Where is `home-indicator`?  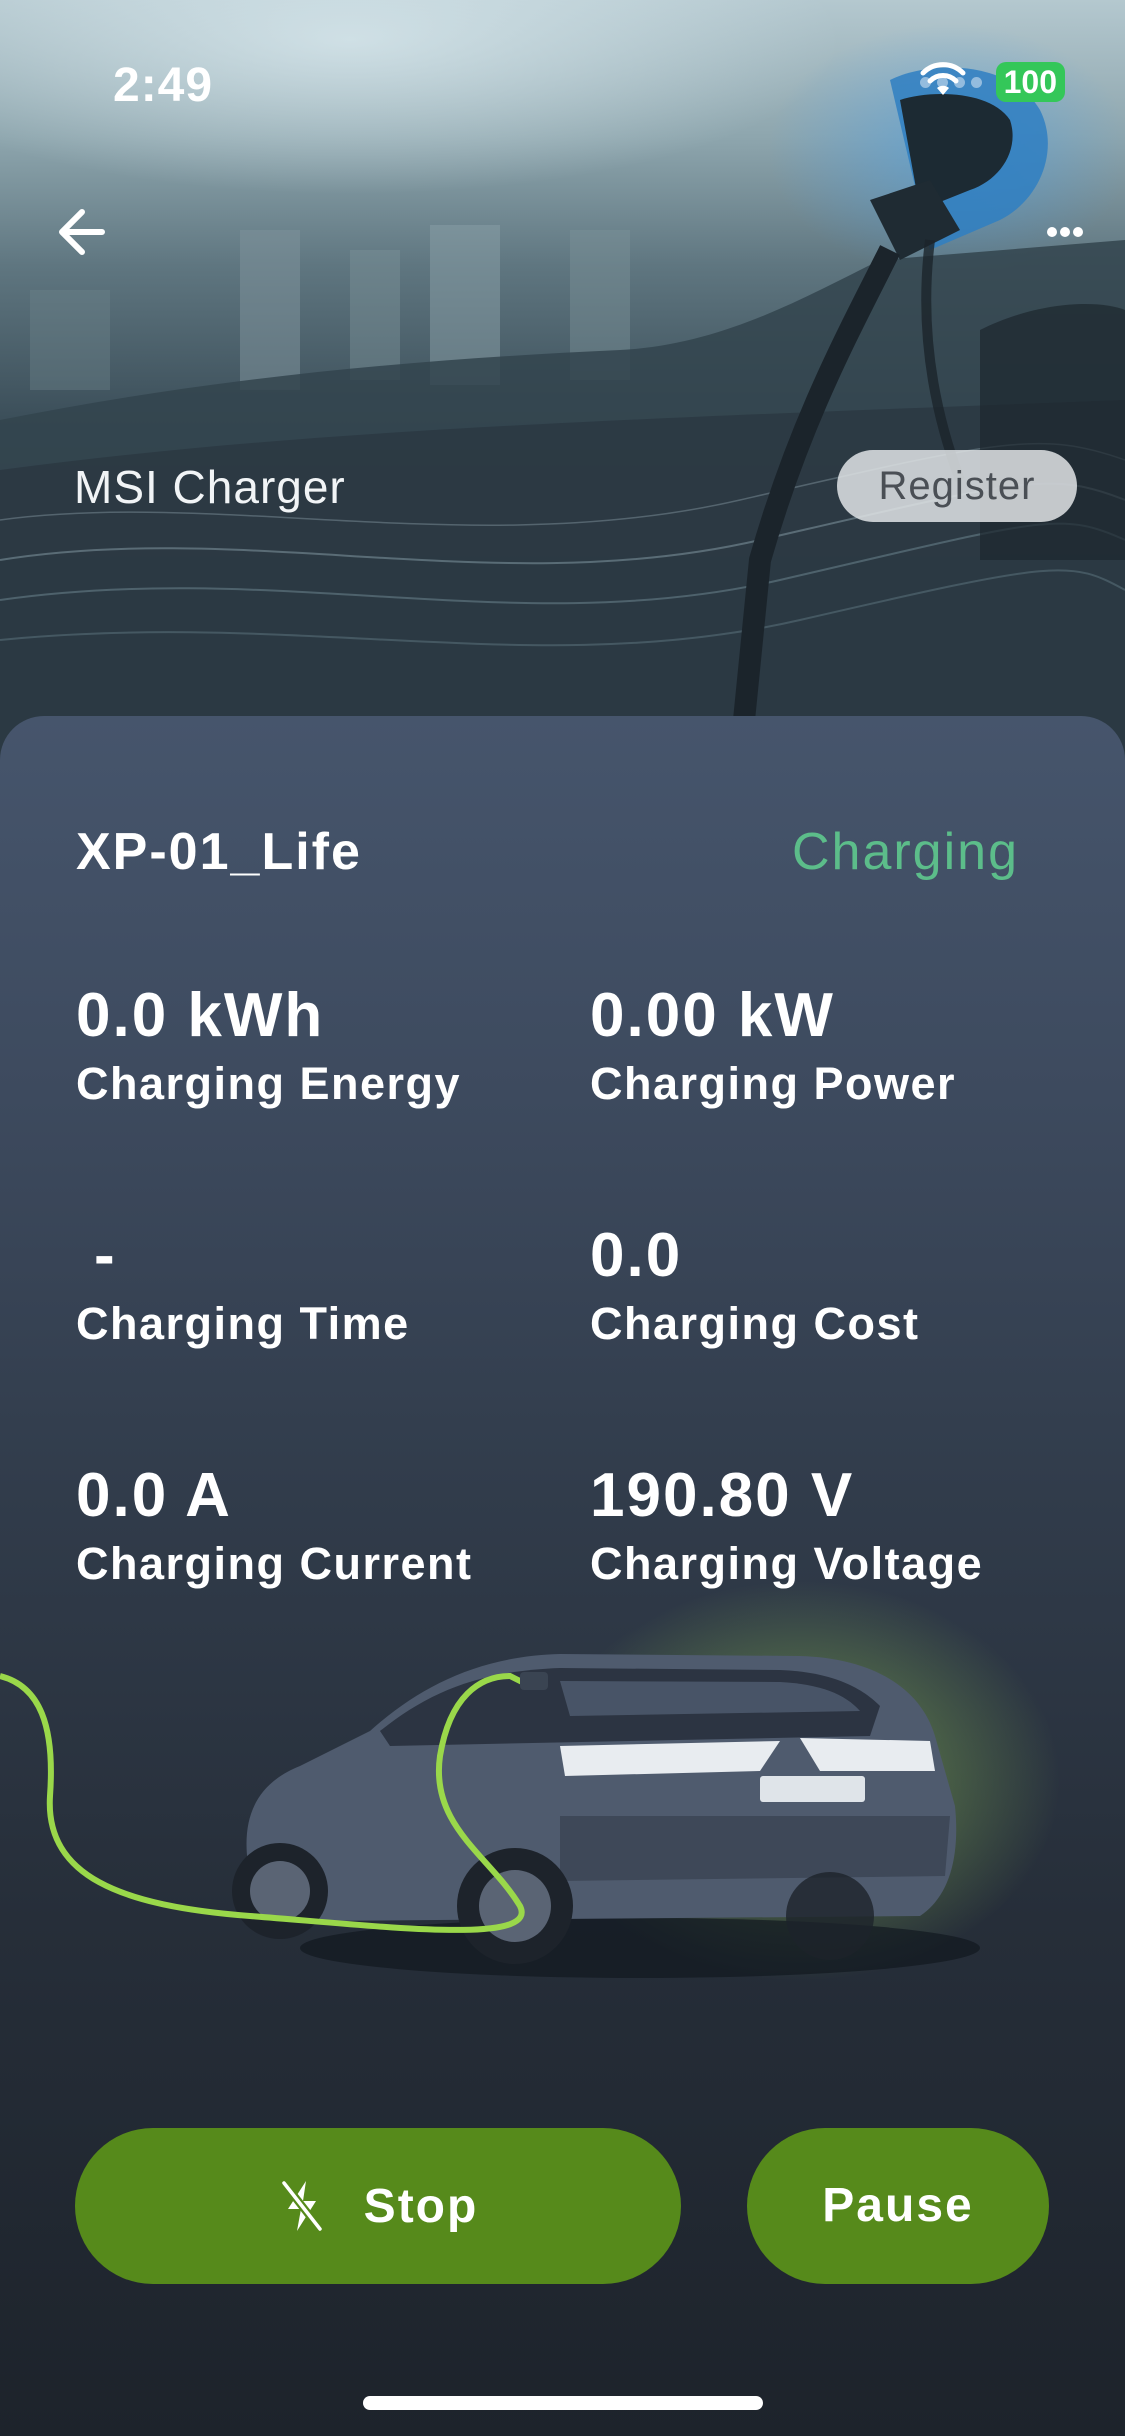 home-indicator is located at coordinates (563, 2403).